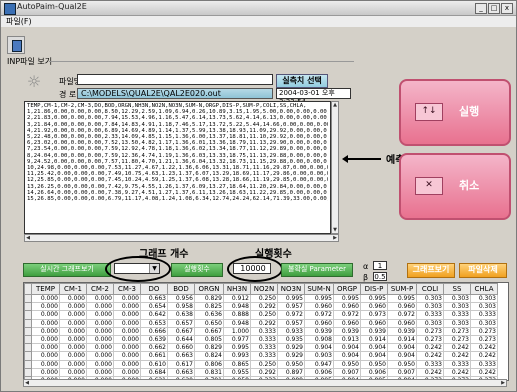 The image size is (517, 392). Describe the element at coordinates (431, 270) in the screenshot. I see `graph-view-button: 그래프보기` at that location.